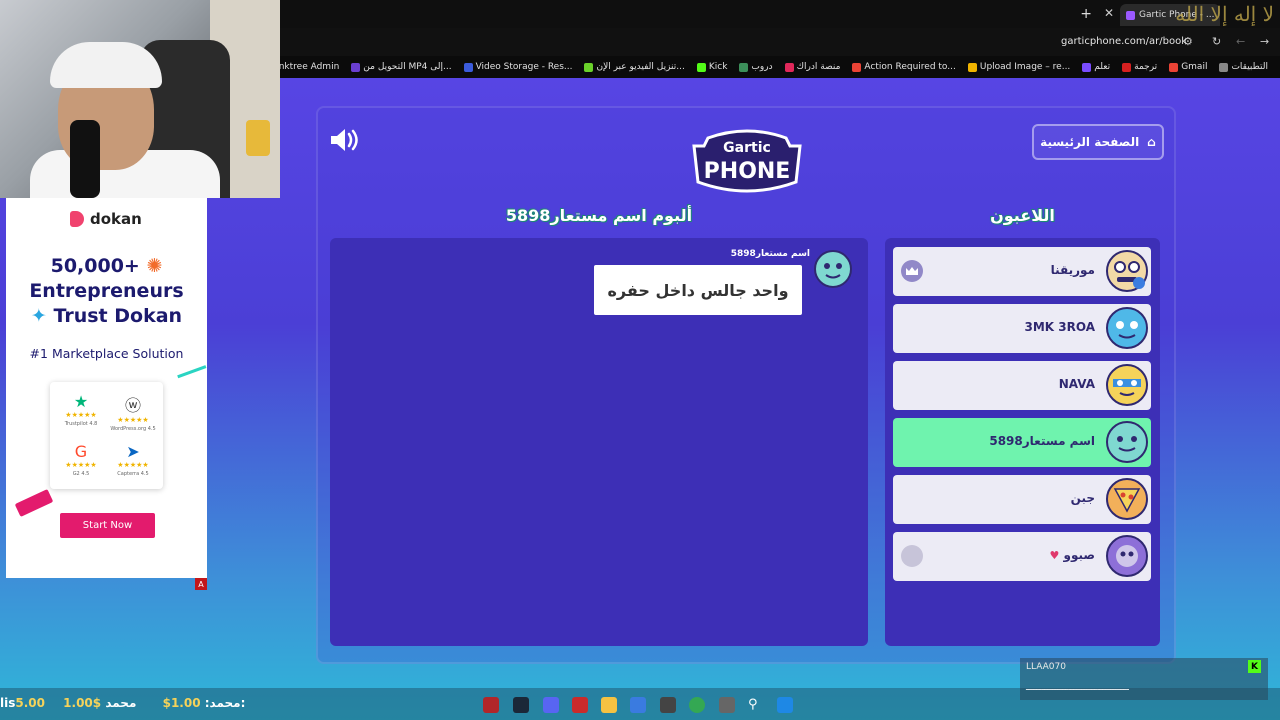 This screenshot has width=1280, height=720. Describe the element at coordinates (756, 705) in the screenshot. I see `search-icon: ⚲` at that location.